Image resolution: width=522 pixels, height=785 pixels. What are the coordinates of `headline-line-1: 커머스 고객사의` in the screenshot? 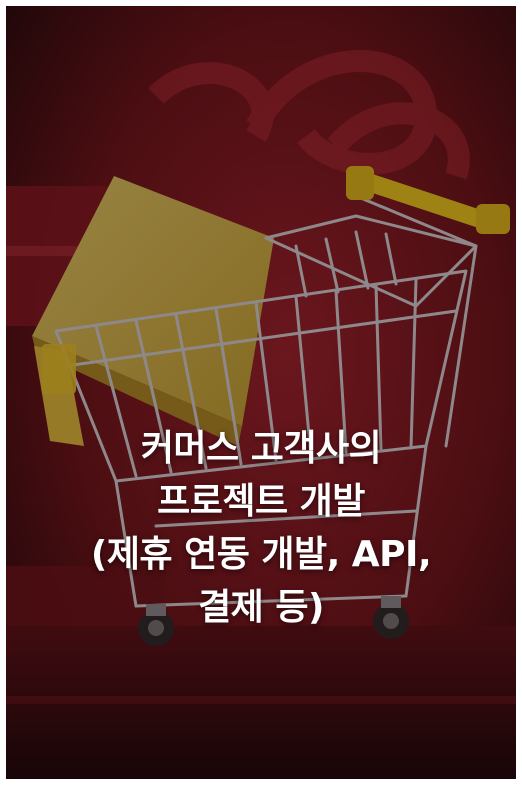 It's located at (261, 448).